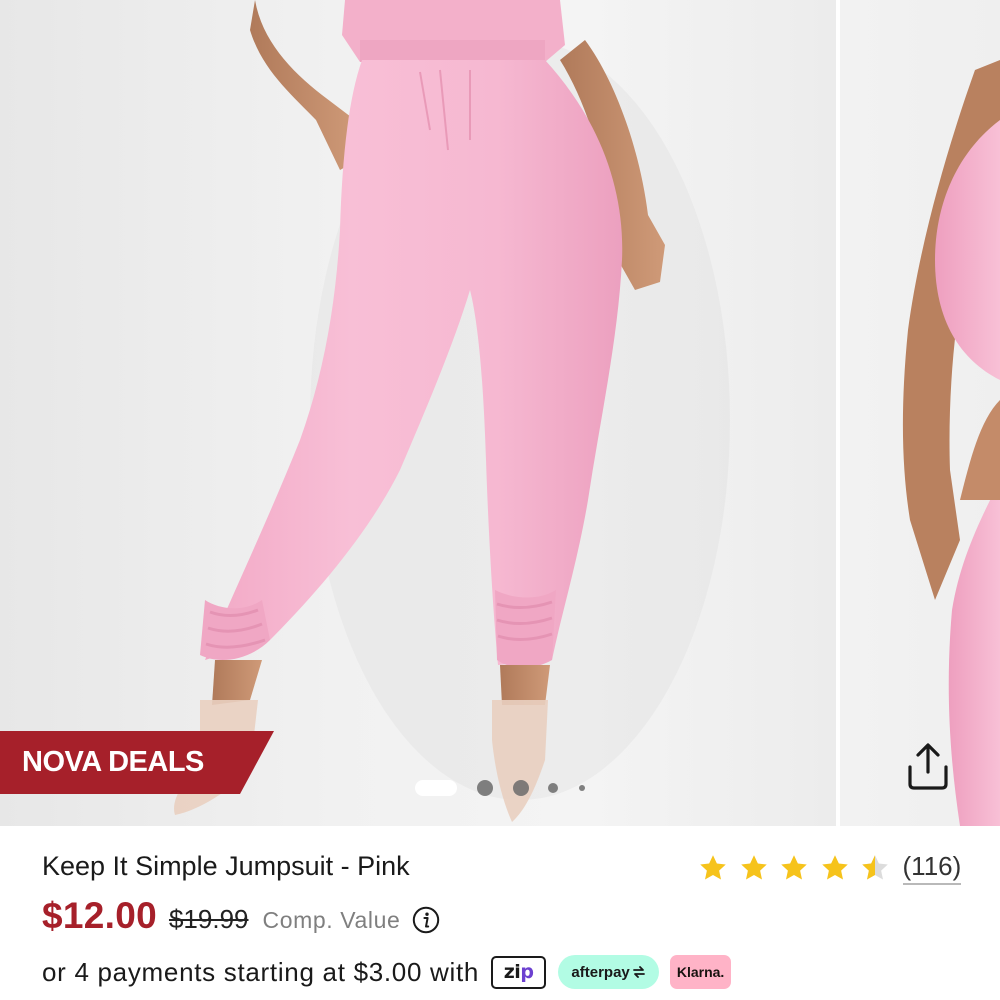 The width and height of the screenshot is (1000, 1000). What do you see at coordinates (600, 972) in the screenshot?
I see `afterpay-logo-text: afterpay` at bounding box center [600, 972].